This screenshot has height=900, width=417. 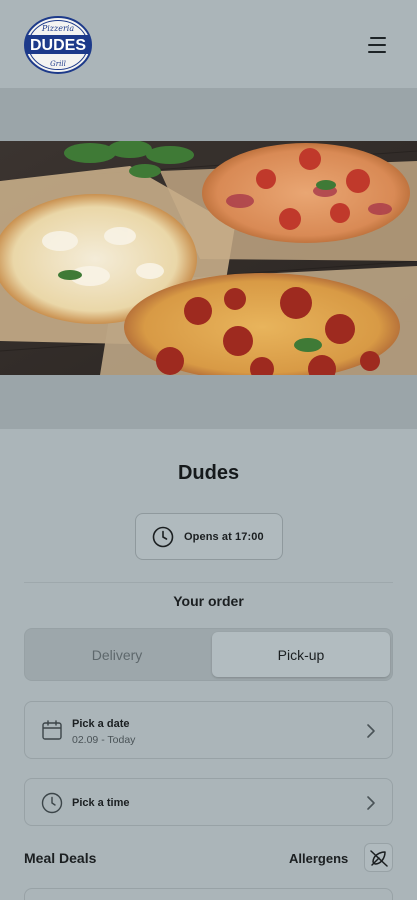 What do you see at coordinates (101, 724) in the screenshot?
I see `pick-date-label: Pick a date` at bounding box center [101, 724].